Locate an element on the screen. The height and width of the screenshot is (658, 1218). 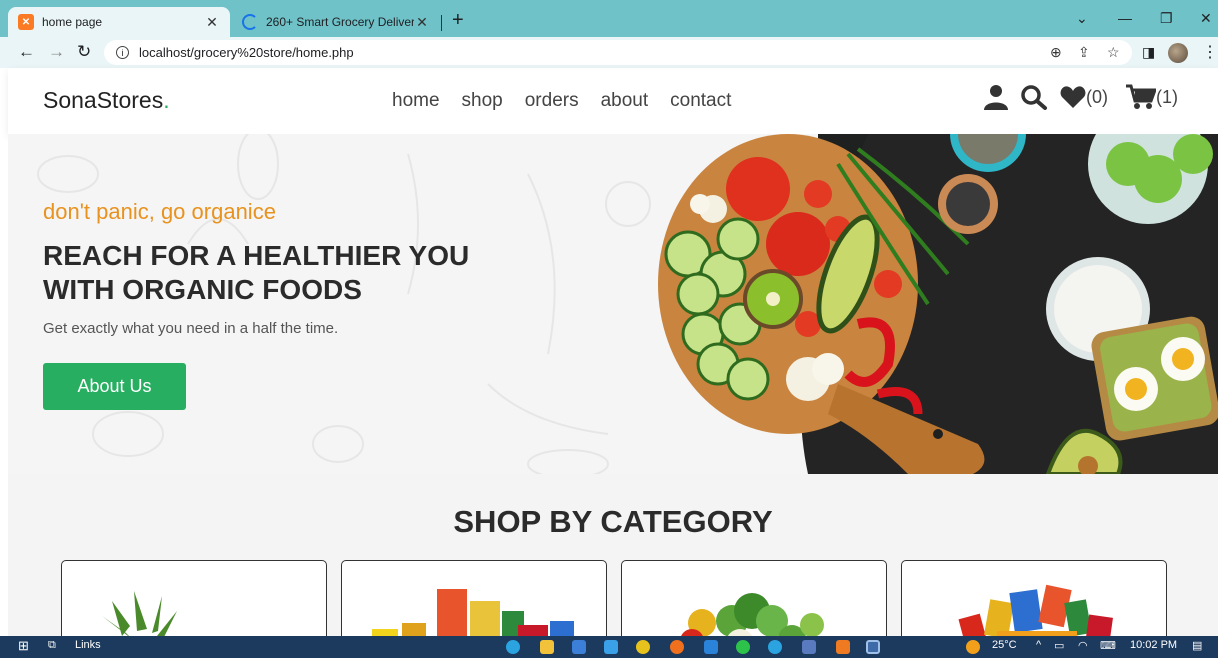
search-icon is located at coordinates (1034, 97).